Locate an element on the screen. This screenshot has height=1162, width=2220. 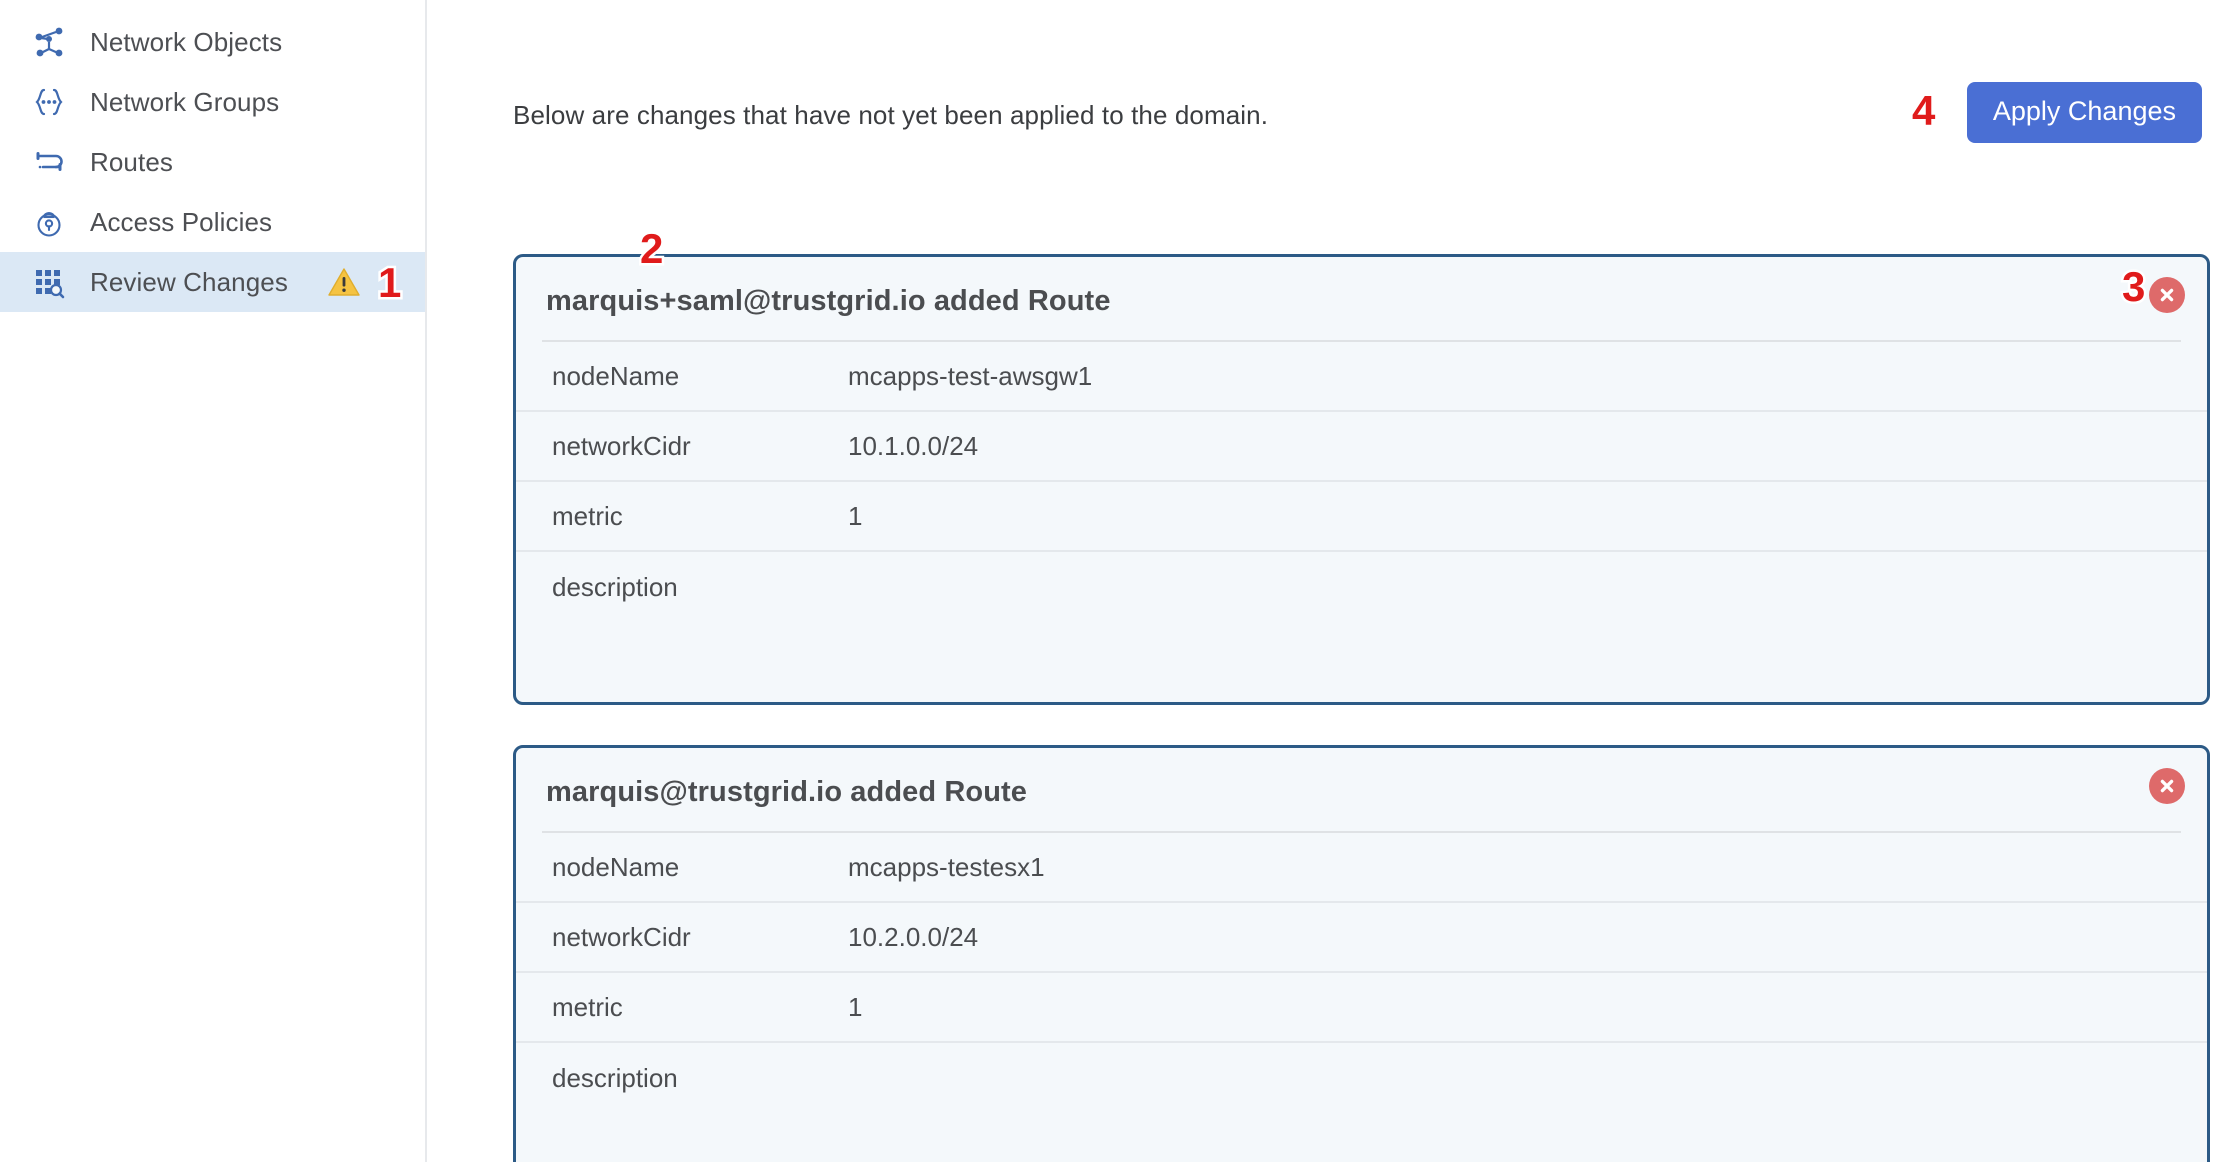
table-row: nodeName mcapps-testesx1 is located at coordinates (1361, 868).